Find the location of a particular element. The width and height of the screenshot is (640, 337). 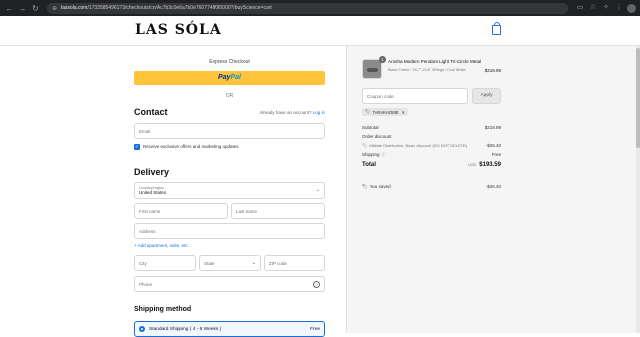

extensions-icon: ✧ is located at coordinates (606, 8).